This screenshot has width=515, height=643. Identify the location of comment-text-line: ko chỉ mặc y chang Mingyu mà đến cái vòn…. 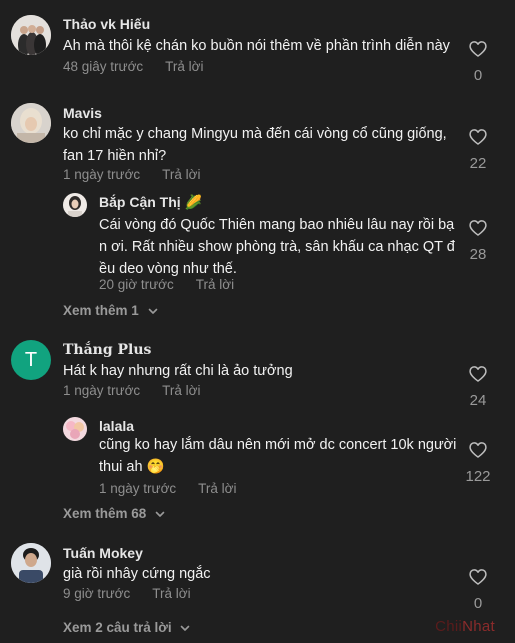
(255, 134).